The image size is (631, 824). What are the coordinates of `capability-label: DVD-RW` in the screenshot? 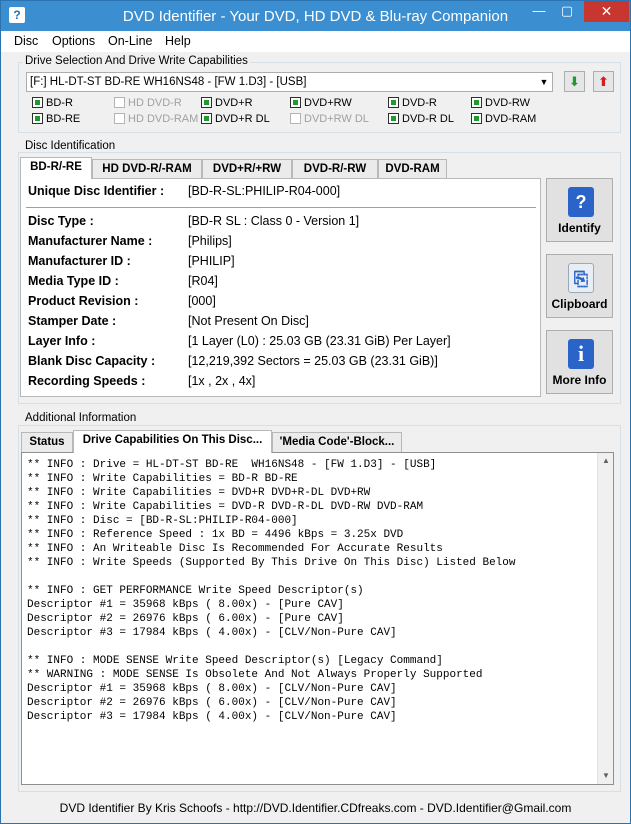 It's located at (508, 103).